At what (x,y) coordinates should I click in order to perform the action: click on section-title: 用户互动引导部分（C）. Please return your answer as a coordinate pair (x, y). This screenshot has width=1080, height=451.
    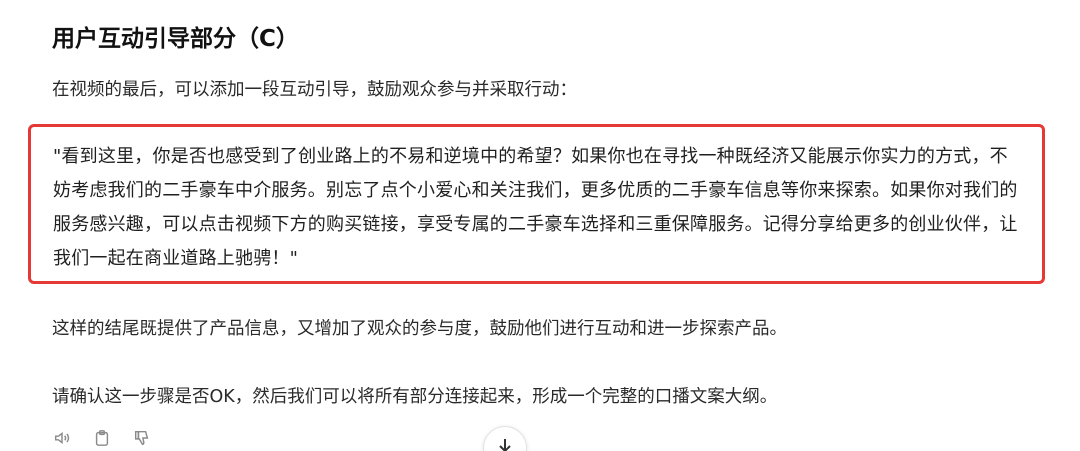
    Looking at the image, I should click on (175, 39).